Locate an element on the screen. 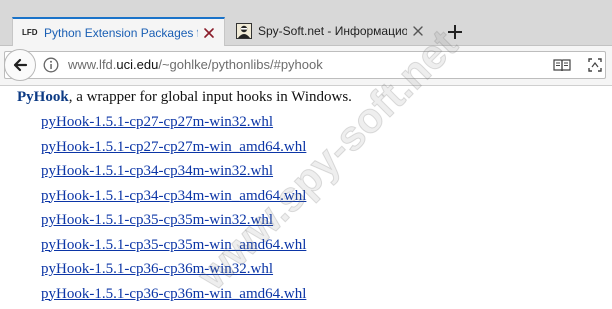 This screenshot has width=612, height=309. download-link: pyHook-1.5.1-cp36-cp36m-win_amd64.whl is located at coordinates (173, 294).